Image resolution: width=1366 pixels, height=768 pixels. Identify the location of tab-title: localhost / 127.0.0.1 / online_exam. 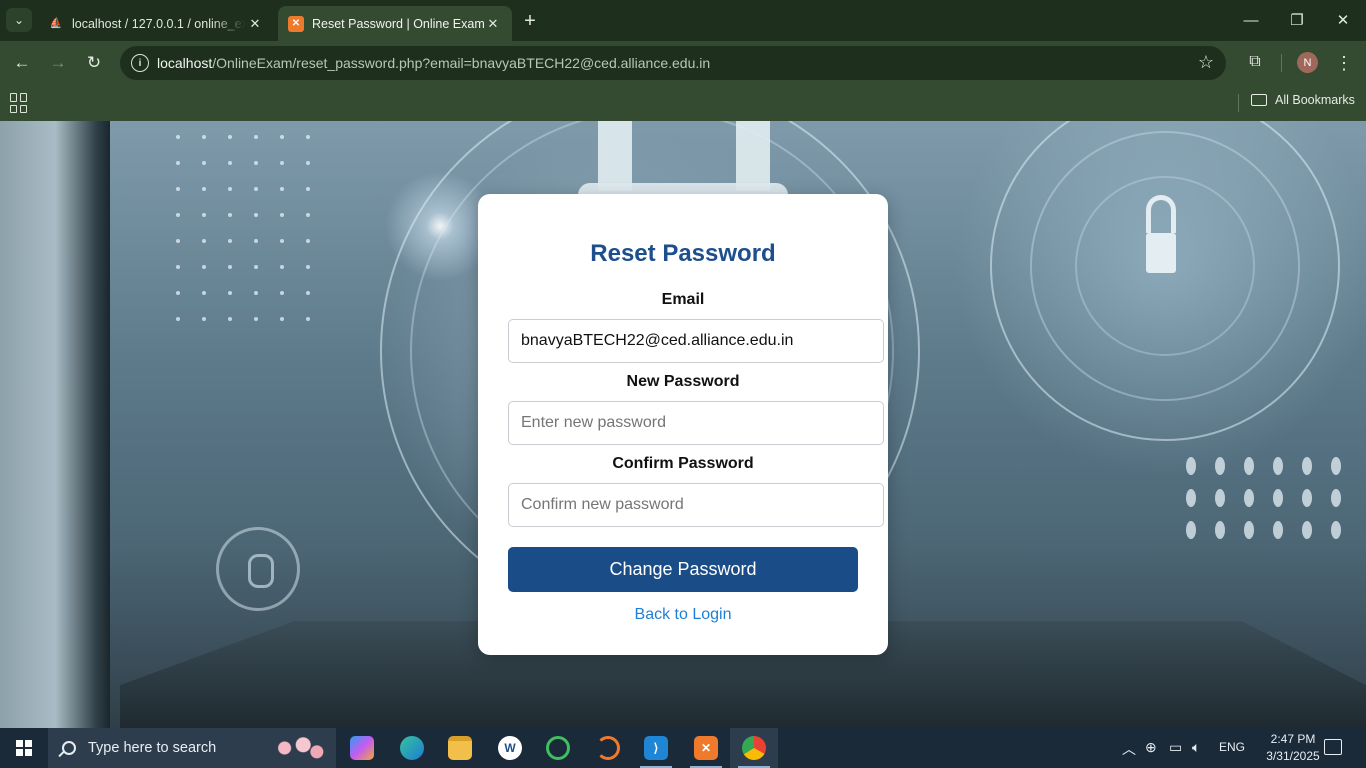
(159, 23).